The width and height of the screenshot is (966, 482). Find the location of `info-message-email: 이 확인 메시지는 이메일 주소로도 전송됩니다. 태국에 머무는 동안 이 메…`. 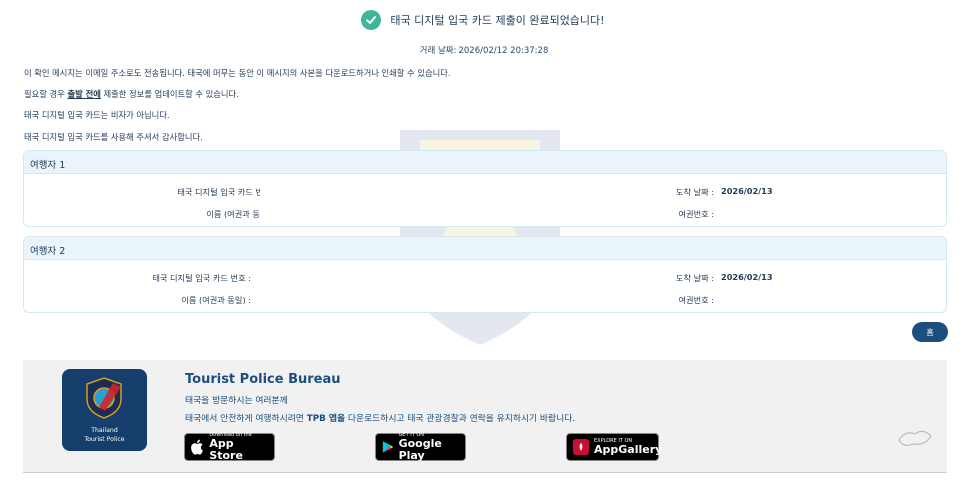

info-message-email: 이 확인 메시지는 이메일 주소로도 전송됩니다. 태국에 머무는 동안 이 메… is located at coordinates (237, 73).